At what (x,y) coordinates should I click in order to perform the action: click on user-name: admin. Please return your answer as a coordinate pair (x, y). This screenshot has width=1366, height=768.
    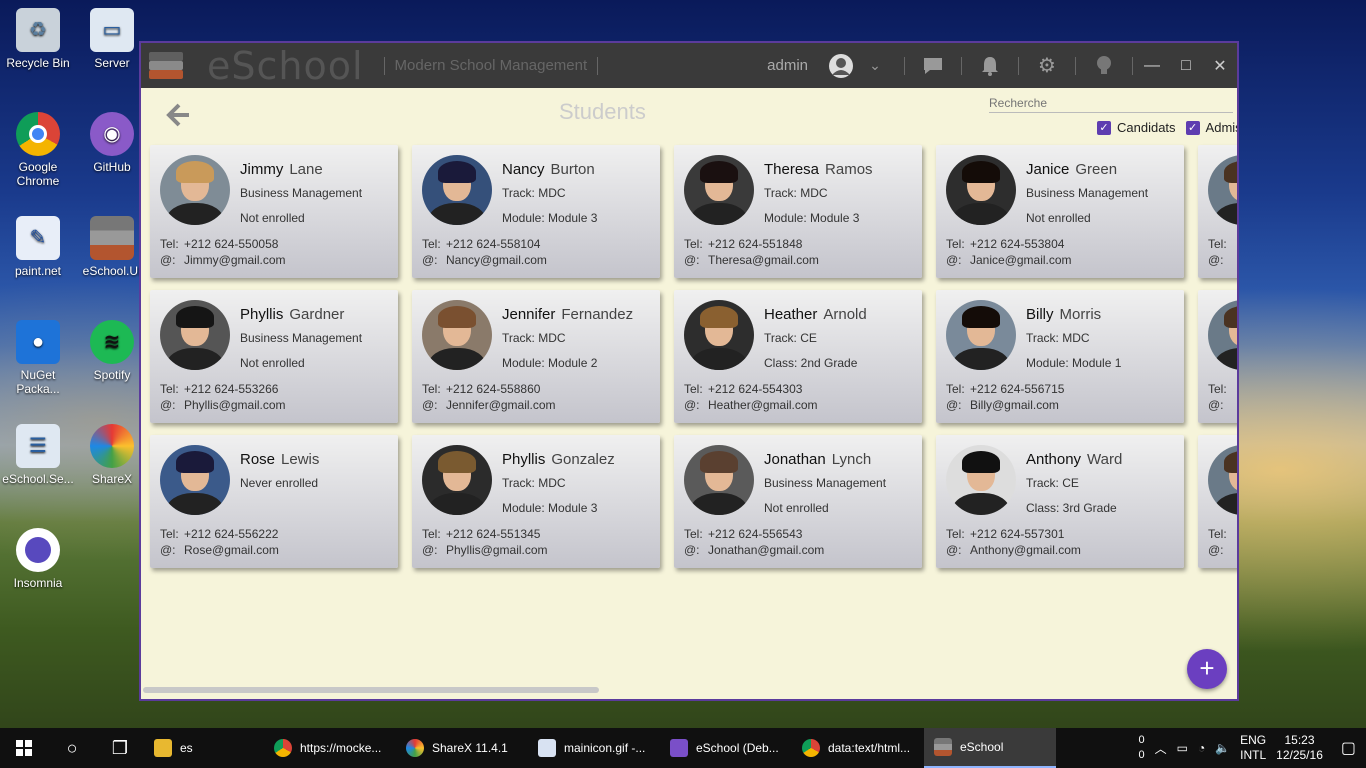
    Looking at the image, I should click on (787, 65).